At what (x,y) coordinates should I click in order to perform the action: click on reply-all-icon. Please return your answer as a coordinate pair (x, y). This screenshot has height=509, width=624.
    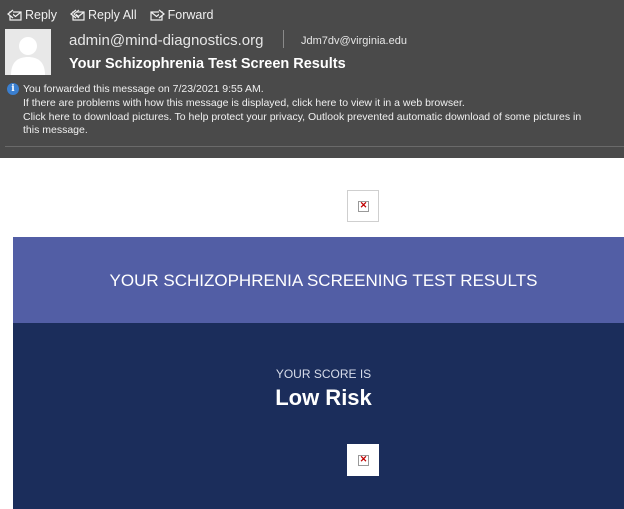
    Looking at the image, I should click on (77, 14).